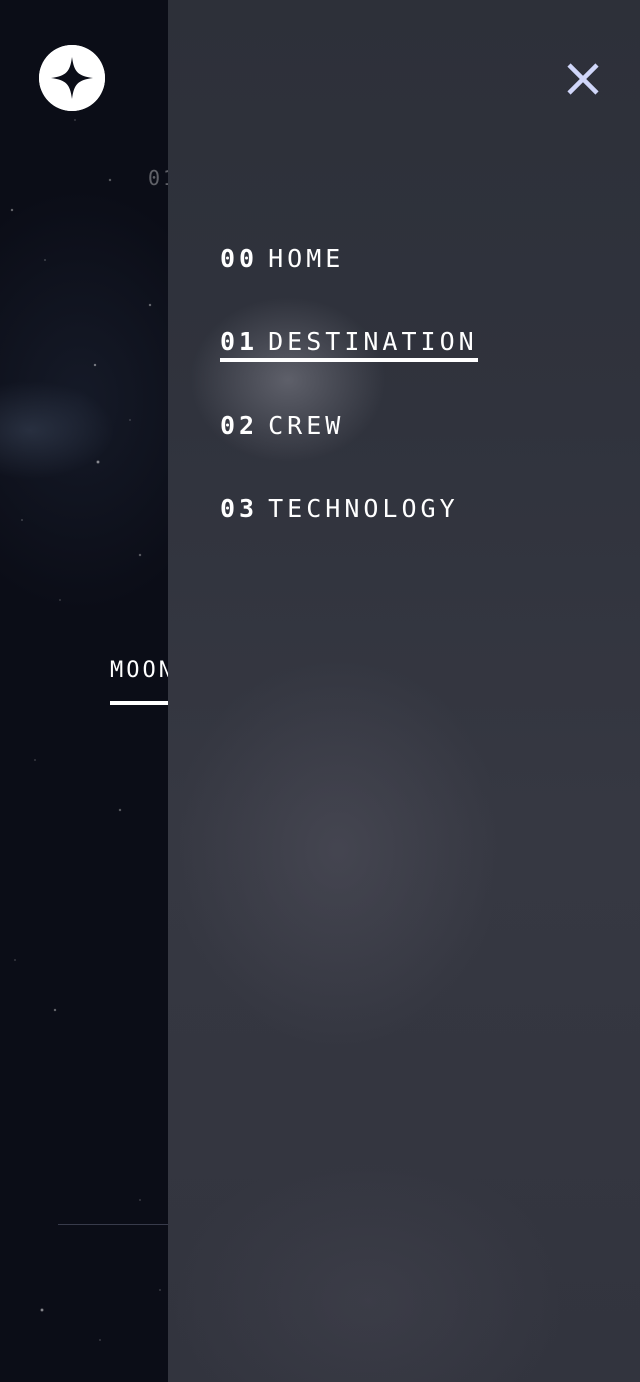 The width and height of the screenshot is (640, 1382). What do you see at coordinates (239, 258) in the screenshot?
I see `nav-item-number: 00` at bounding box center [239, 258].